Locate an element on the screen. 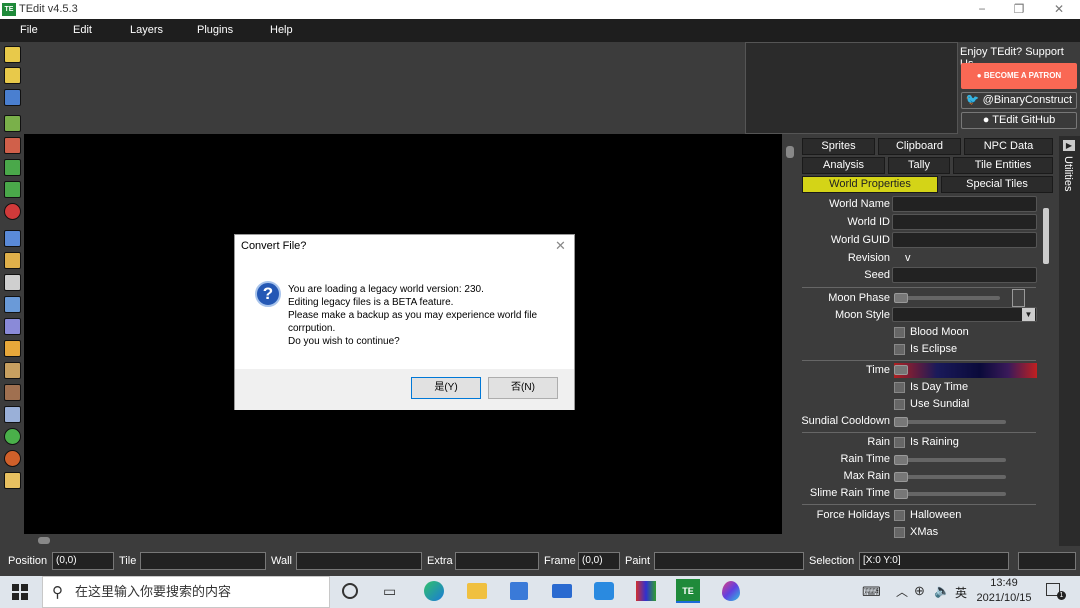 This screenshot has height=608, width=1080. world-name-field is located at coordinates (964, 204).